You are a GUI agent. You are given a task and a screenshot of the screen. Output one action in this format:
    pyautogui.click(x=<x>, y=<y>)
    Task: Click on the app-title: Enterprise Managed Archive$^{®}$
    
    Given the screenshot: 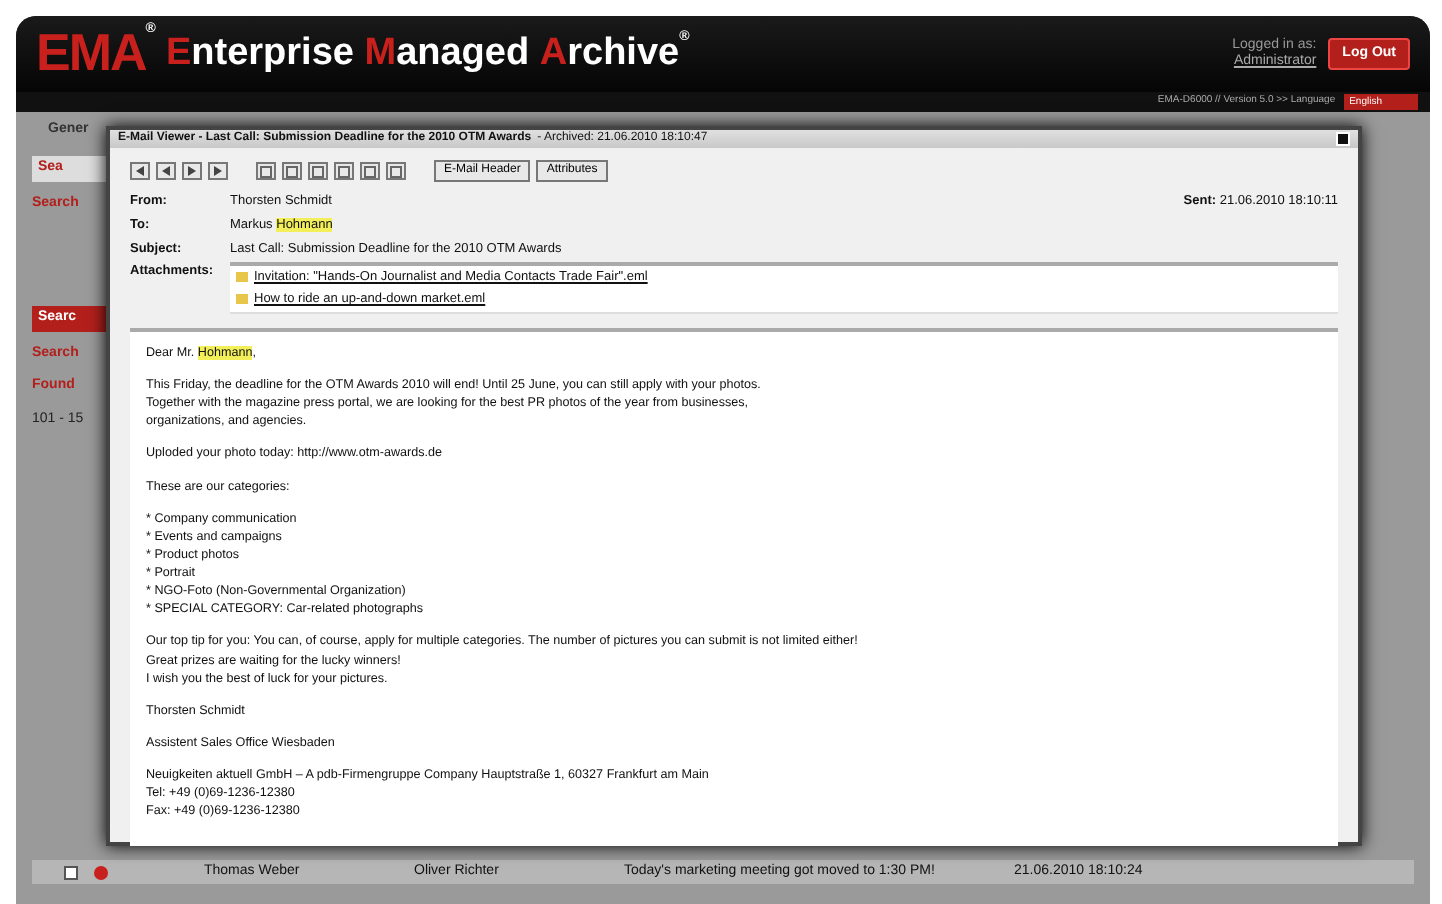 What is the action you would take?
    pyautogui.click(x=427, y=52)
    